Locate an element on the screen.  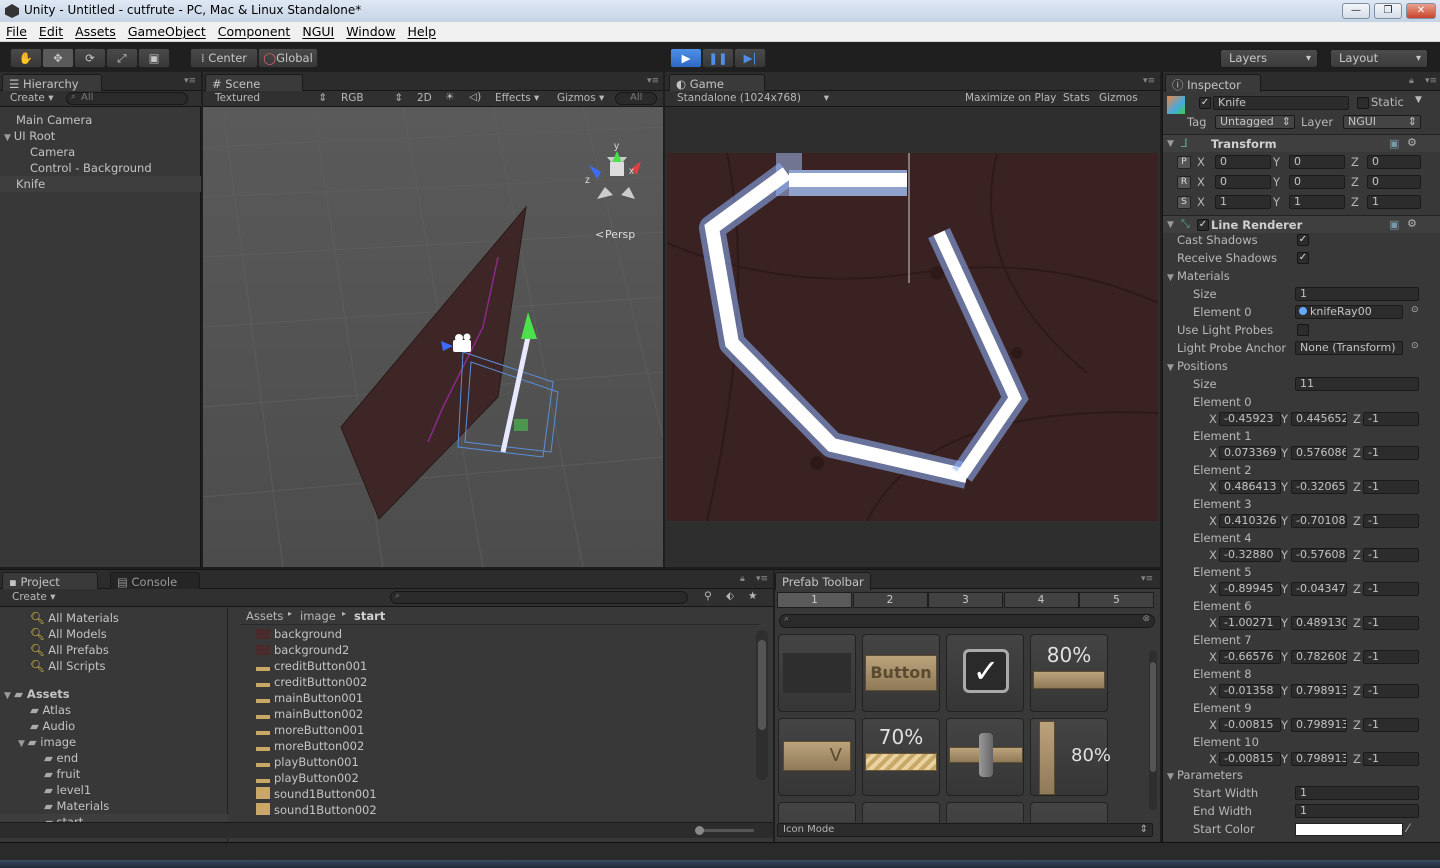
folder-item: ▰ level1 is located at coordinates (114, 790).